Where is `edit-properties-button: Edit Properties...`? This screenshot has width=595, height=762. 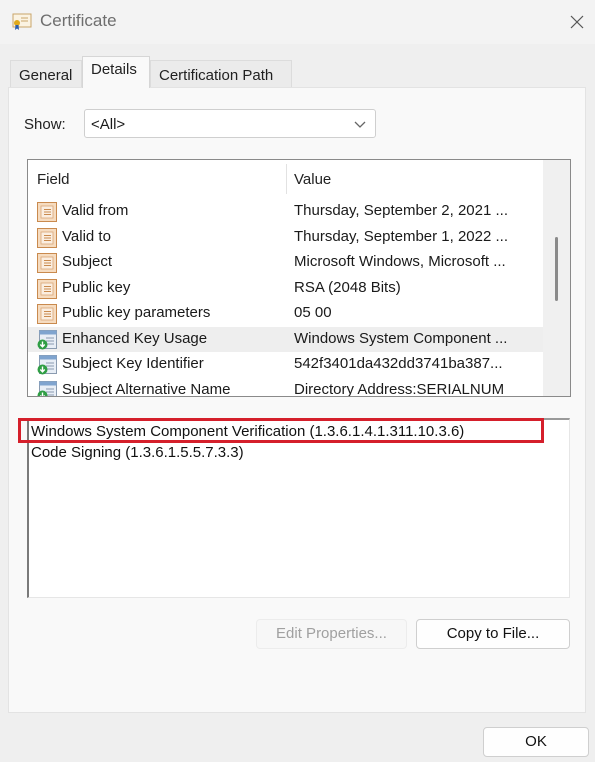
edit-properties-button: Edit Properties... is located at coordinates (331, 634).